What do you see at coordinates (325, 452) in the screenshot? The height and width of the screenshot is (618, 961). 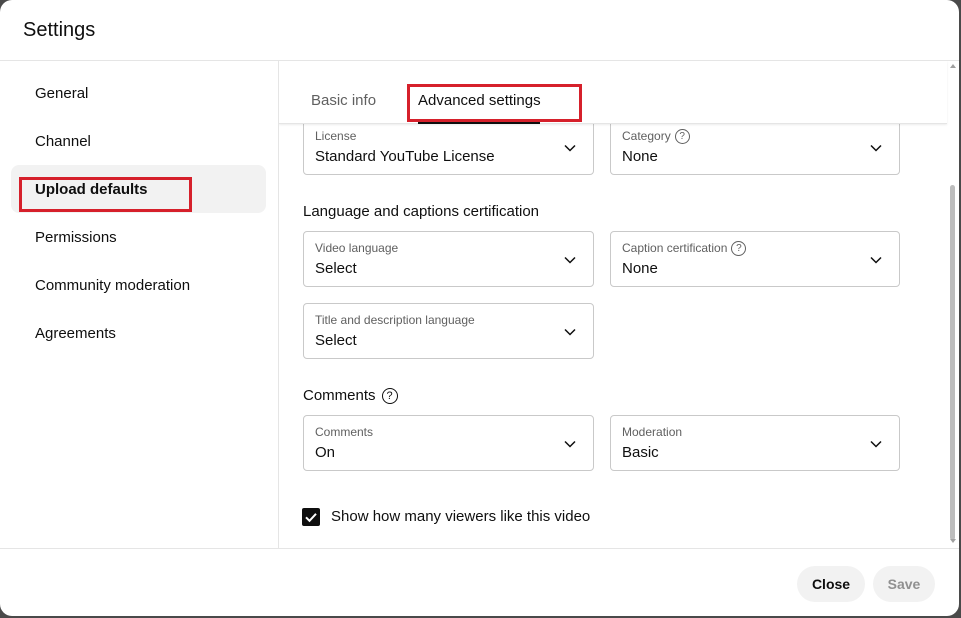 I see `comments-value: On` at bounding box center [325, 452].